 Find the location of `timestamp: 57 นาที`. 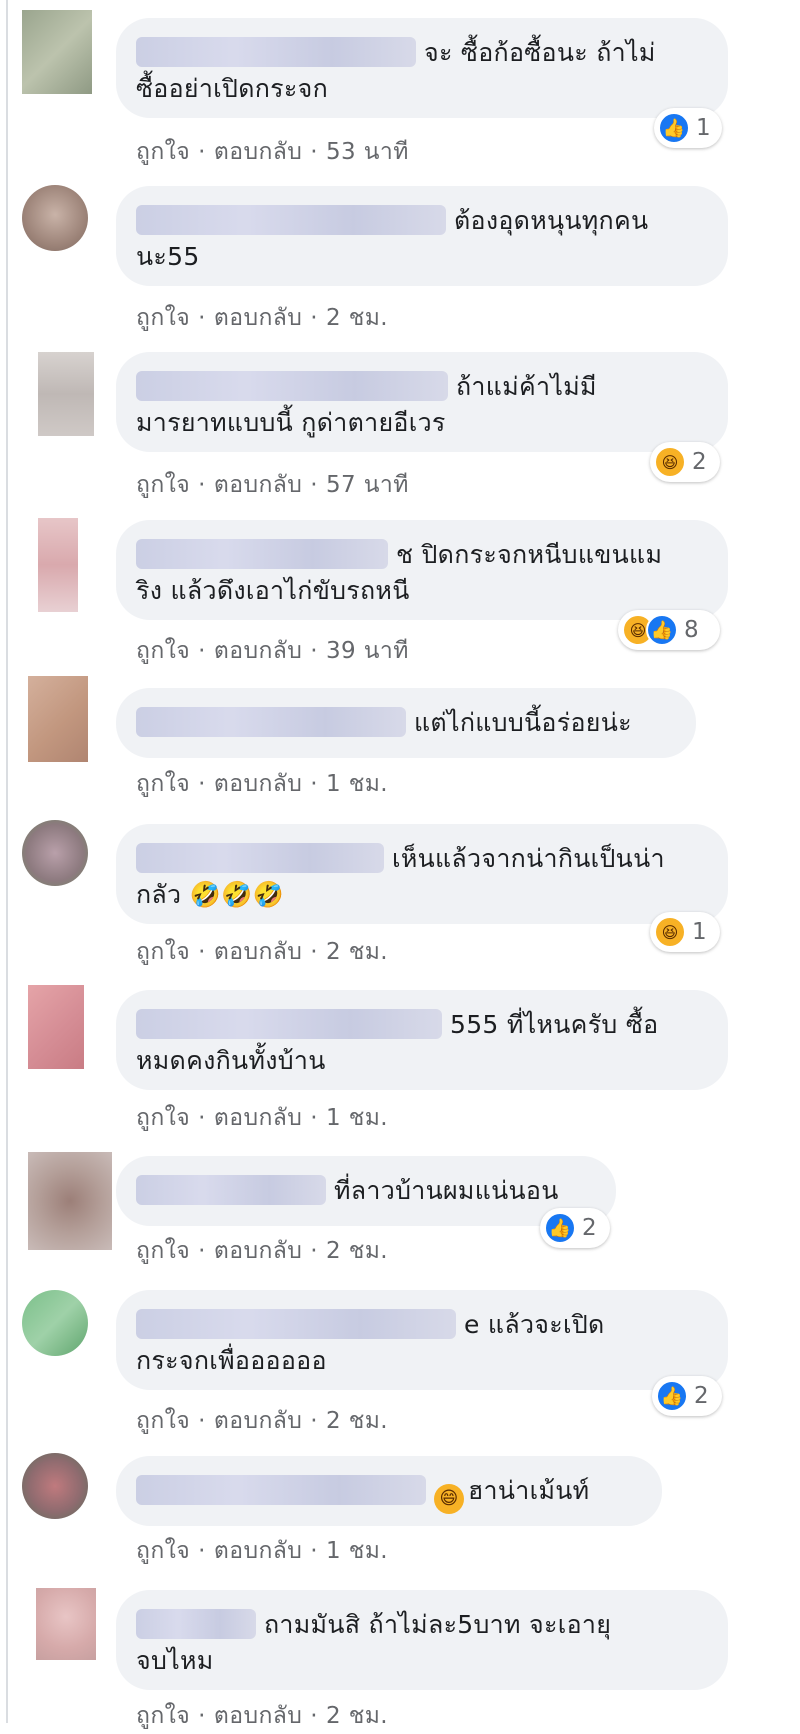

timestamp: 57 นาที is located at coordinates (367, 485).